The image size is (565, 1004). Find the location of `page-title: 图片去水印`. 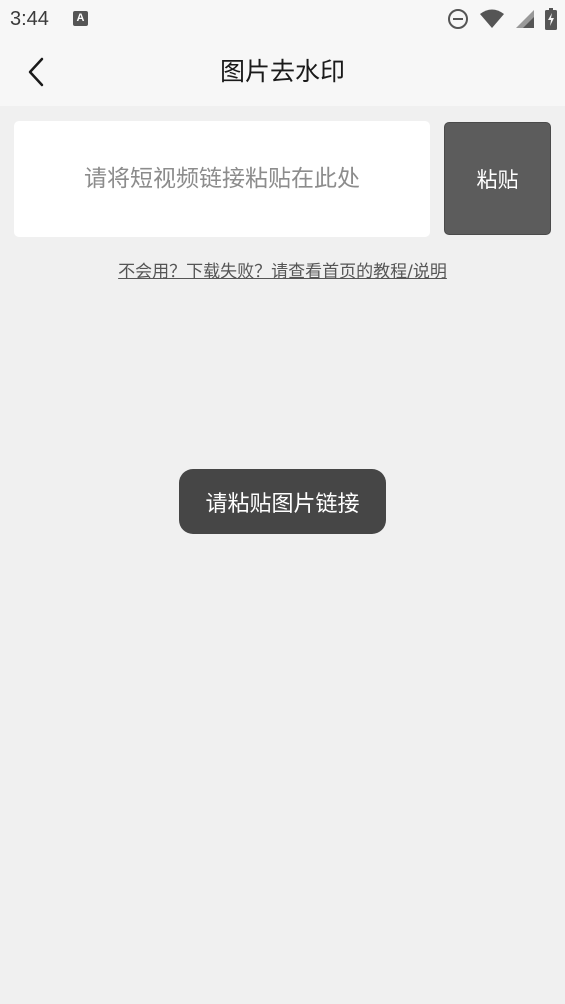

page-title: 图片去水印 is located at coordinates (282, 71).